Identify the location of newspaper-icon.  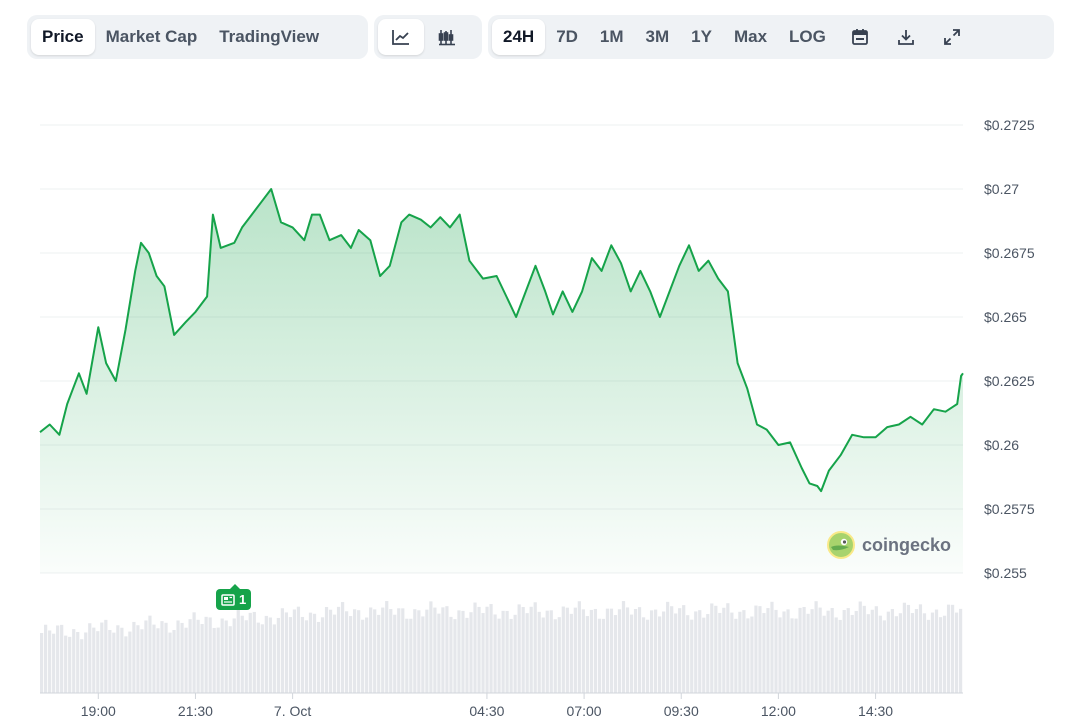
(228, 599).